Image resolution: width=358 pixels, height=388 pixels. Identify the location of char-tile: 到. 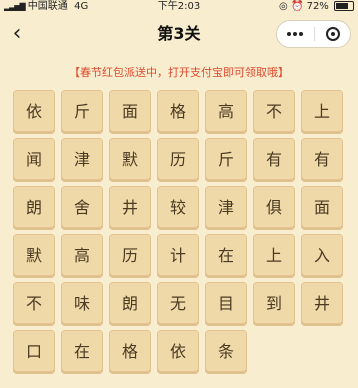
(274, 303).